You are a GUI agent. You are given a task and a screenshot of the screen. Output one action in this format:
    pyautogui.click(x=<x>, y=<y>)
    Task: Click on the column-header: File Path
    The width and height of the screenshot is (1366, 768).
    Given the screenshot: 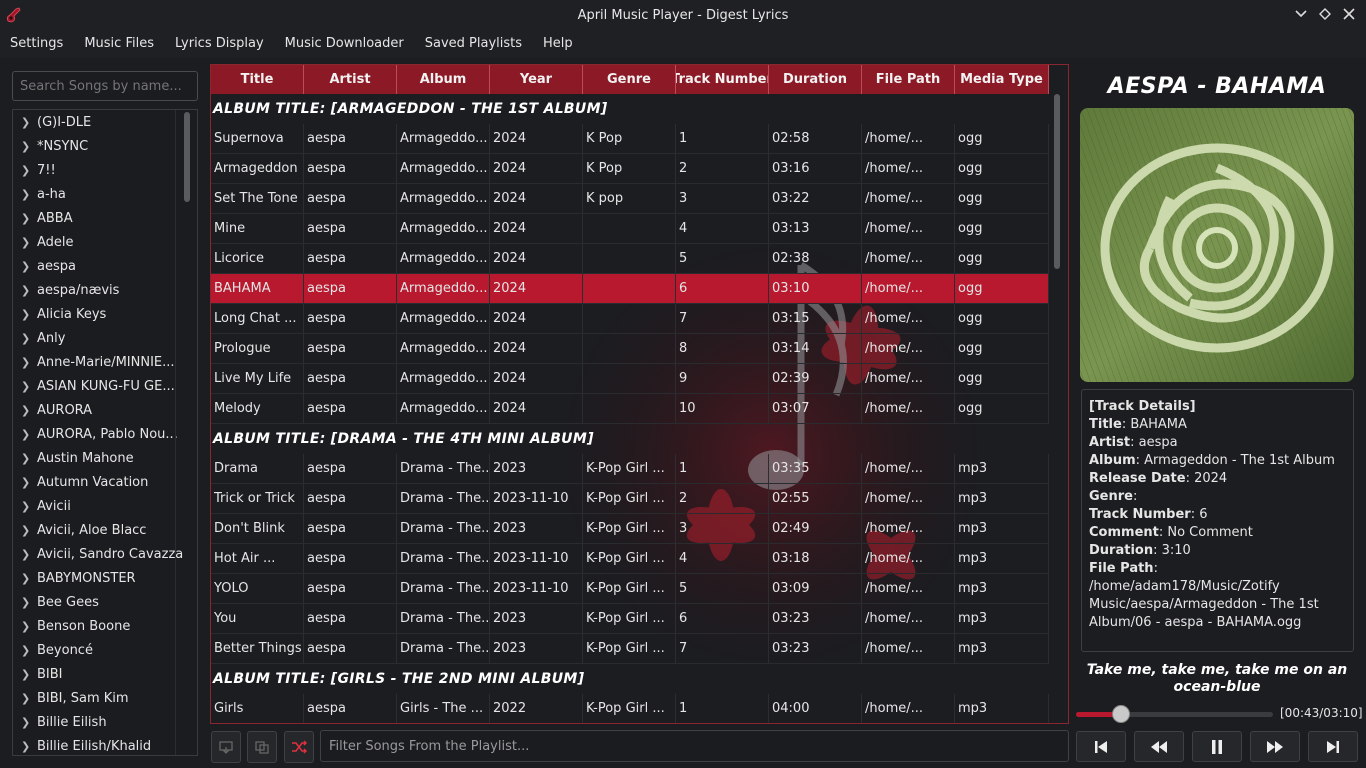 What is the action you would take?
    pyautogui.click(x=908, y=79)
    